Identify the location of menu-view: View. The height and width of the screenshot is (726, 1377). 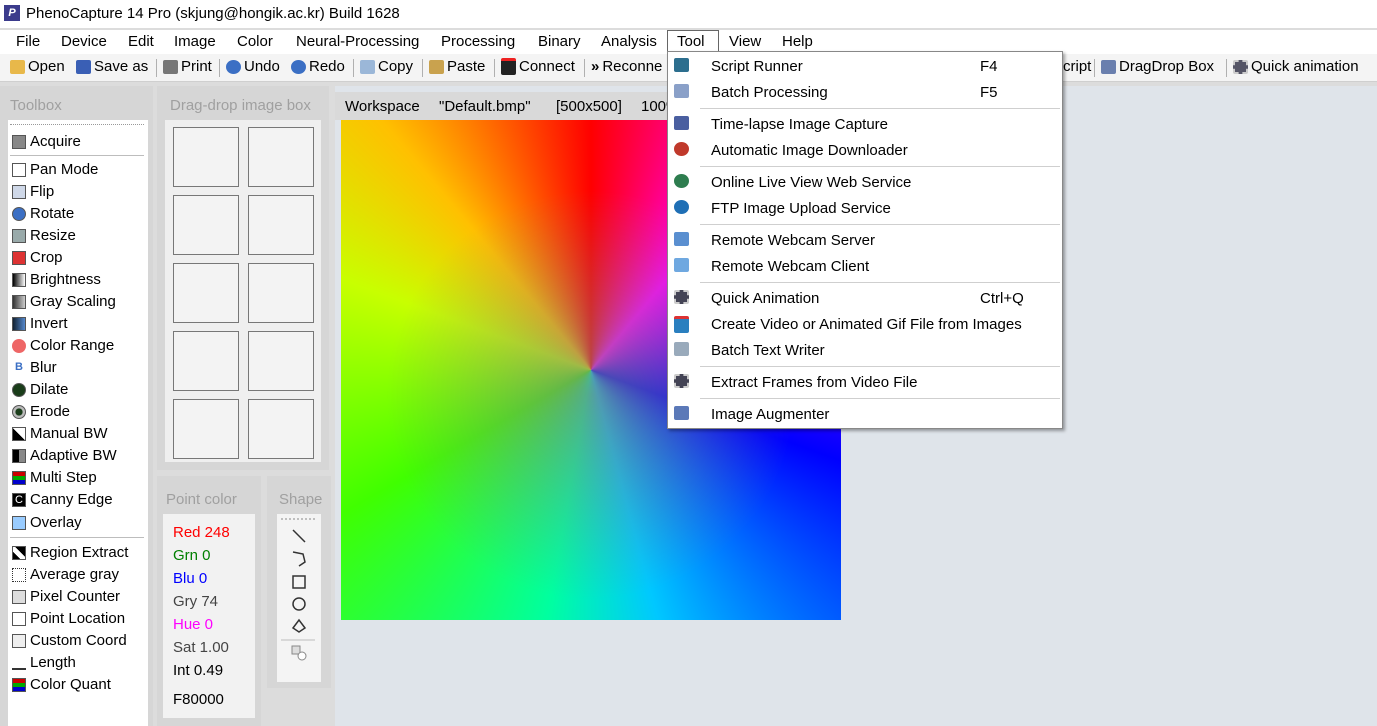
(745, 41).